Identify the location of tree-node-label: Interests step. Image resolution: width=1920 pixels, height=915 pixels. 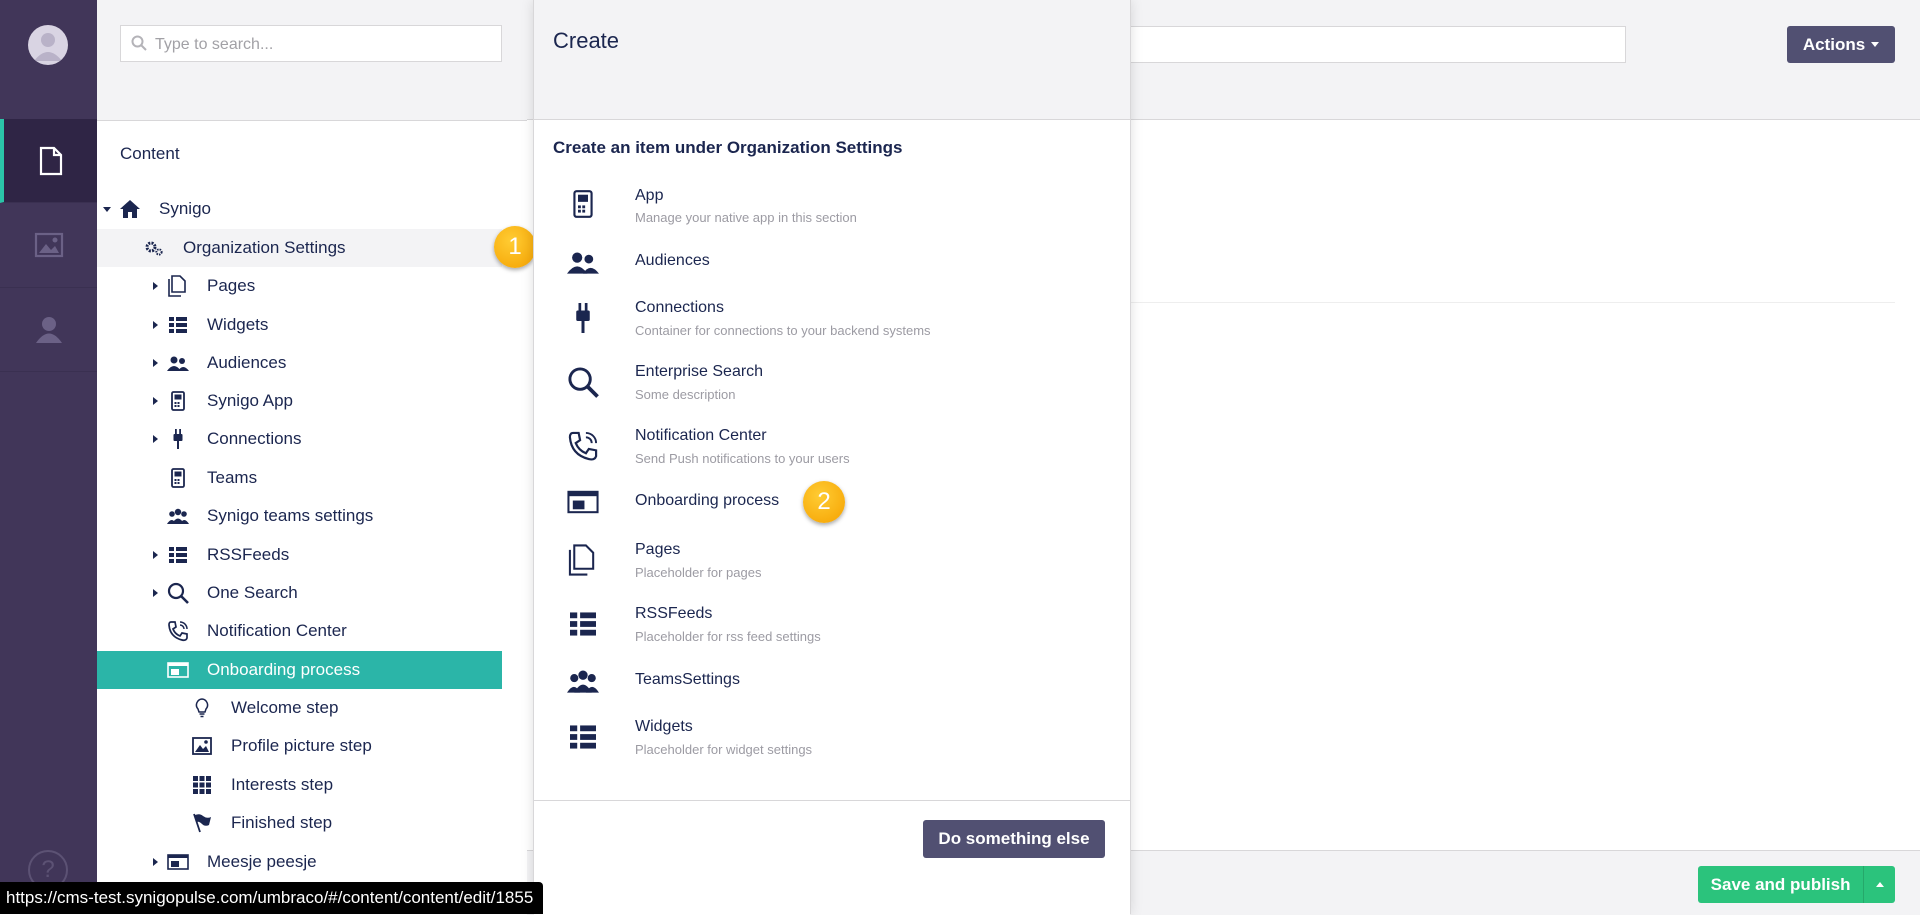
(282, 784).